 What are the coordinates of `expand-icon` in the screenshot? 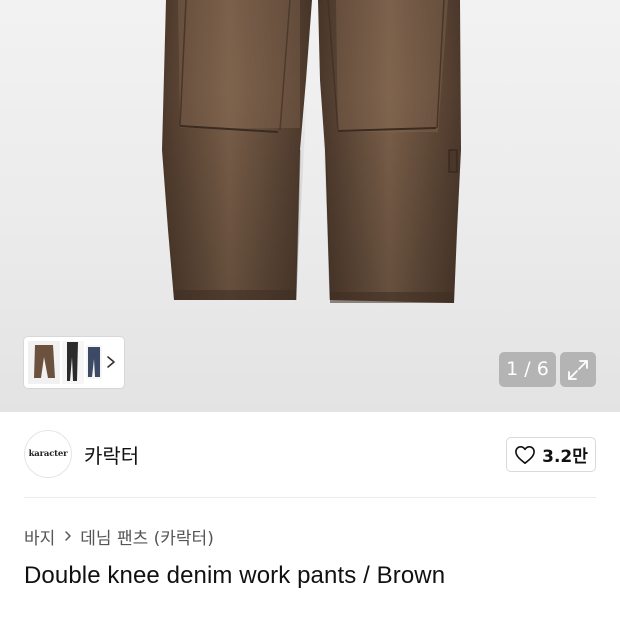 It's located at (578, 370).